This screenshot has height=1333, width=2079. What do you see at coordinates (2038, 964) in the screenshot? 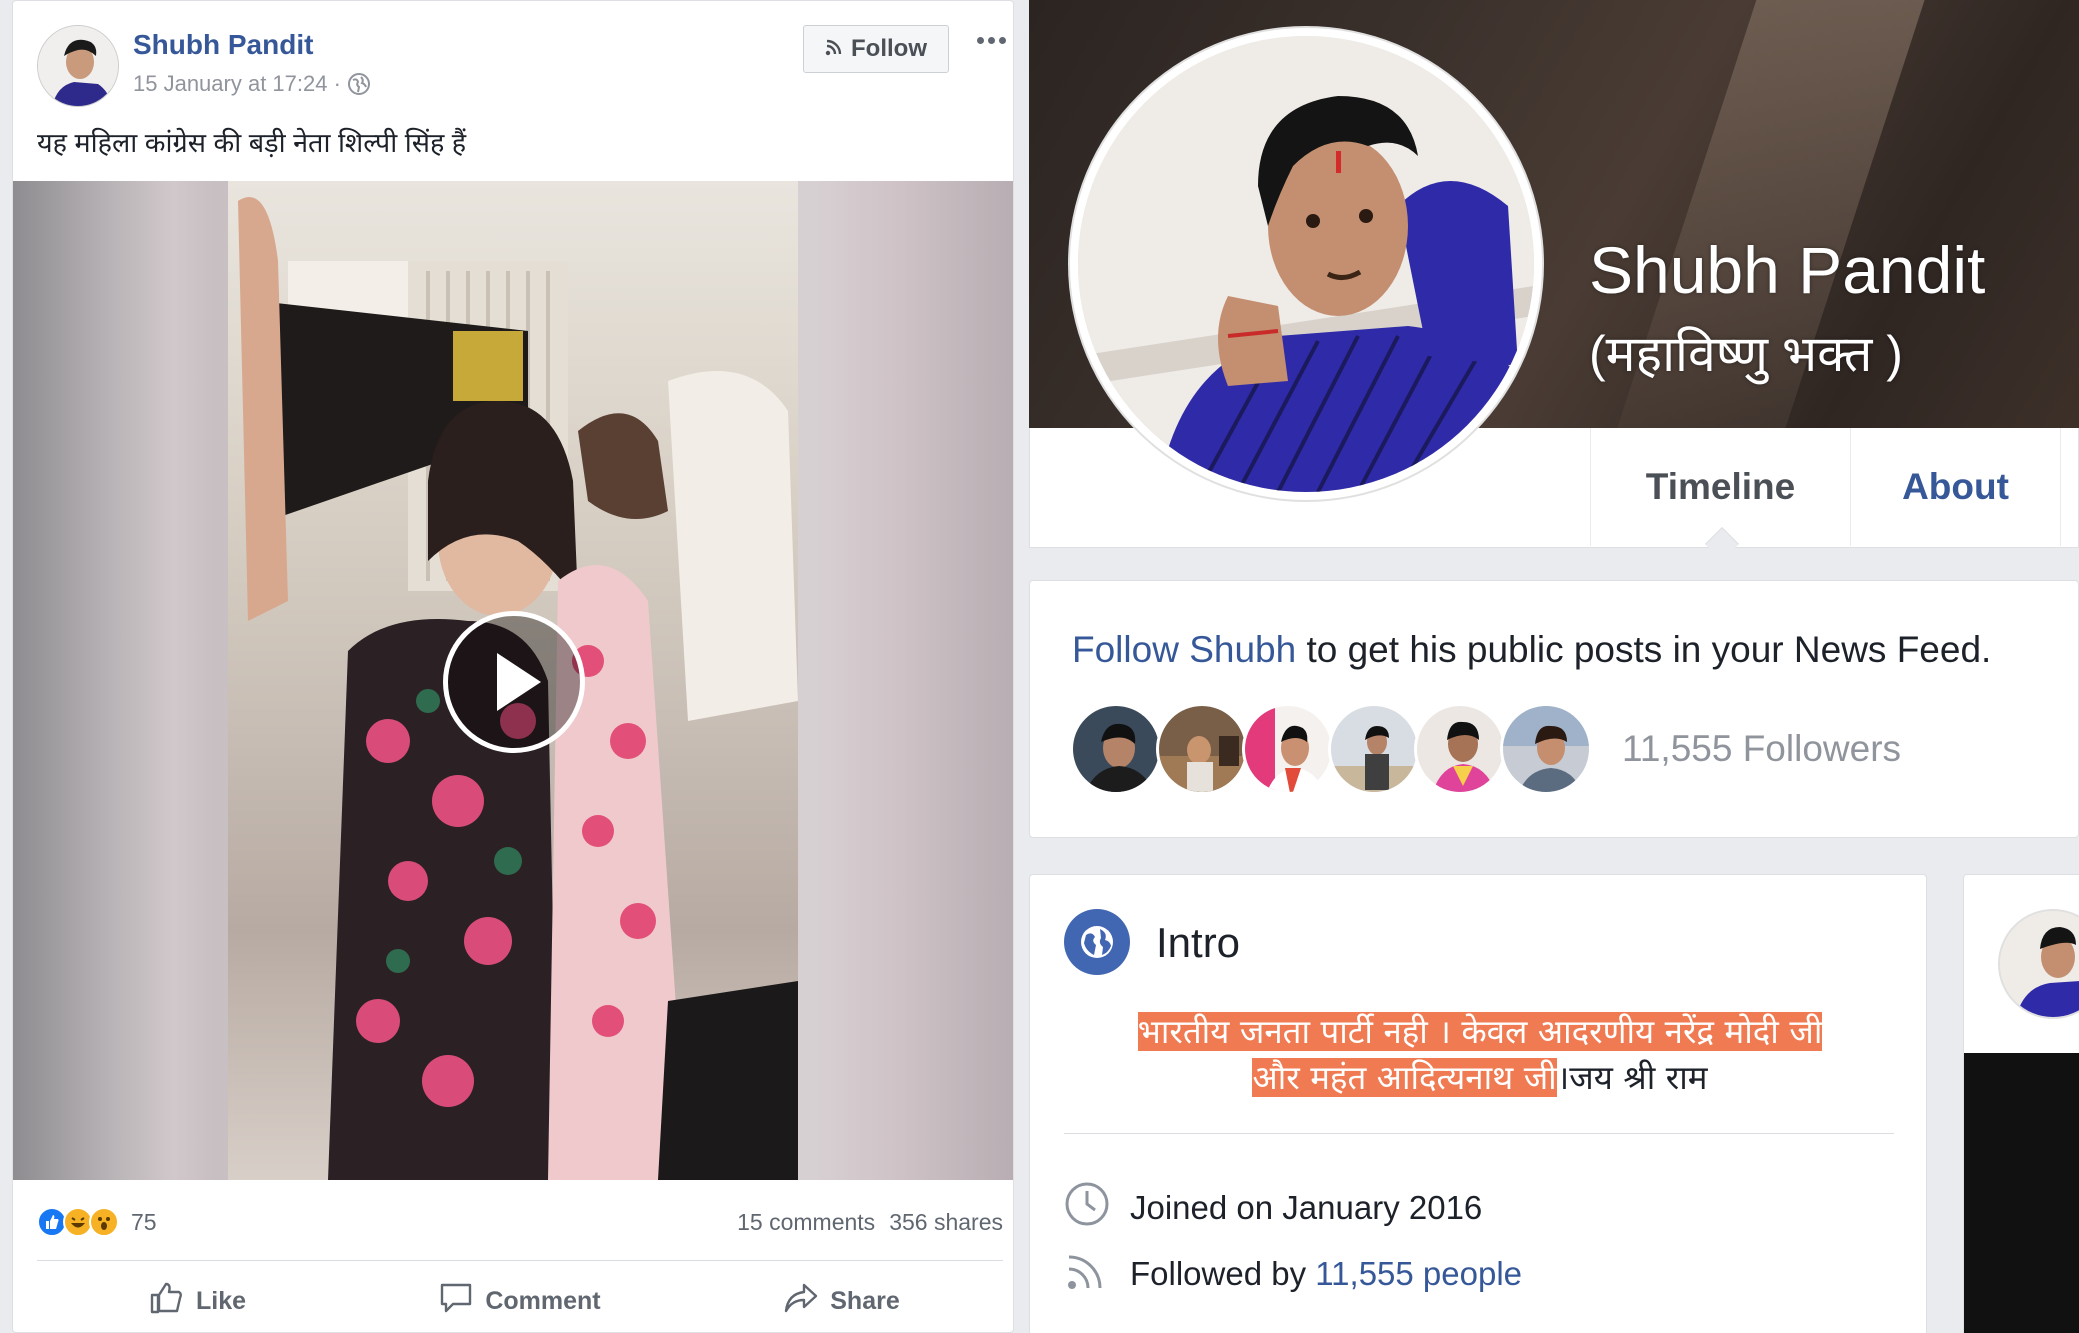
I see `side-profile-thumbnail` at bounding box center [2038, 964].